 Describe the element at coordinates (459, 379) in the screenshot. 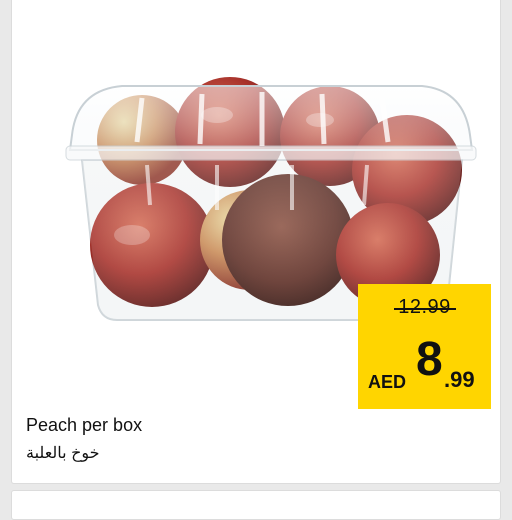

I see `price-cents: .99` at that location.